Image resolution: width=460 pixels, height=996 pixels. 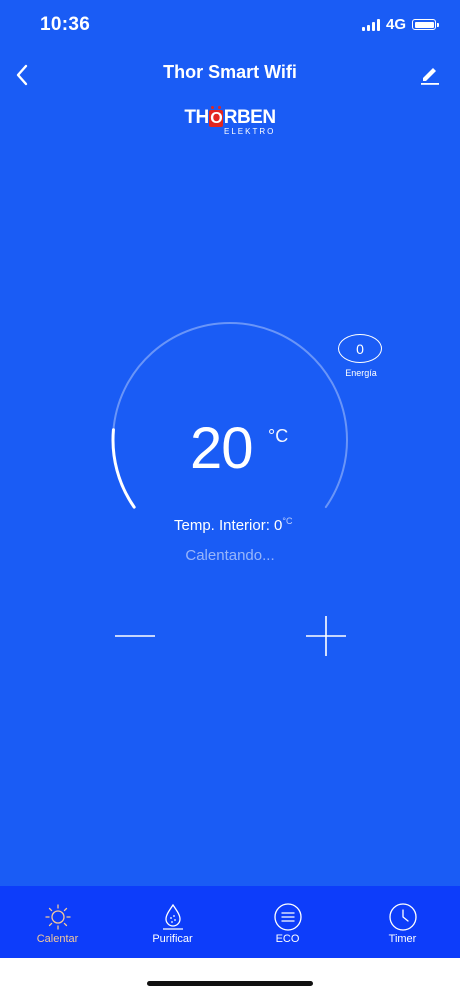 I want to click on temperature-unit: °C, so click(x=278, y=436).